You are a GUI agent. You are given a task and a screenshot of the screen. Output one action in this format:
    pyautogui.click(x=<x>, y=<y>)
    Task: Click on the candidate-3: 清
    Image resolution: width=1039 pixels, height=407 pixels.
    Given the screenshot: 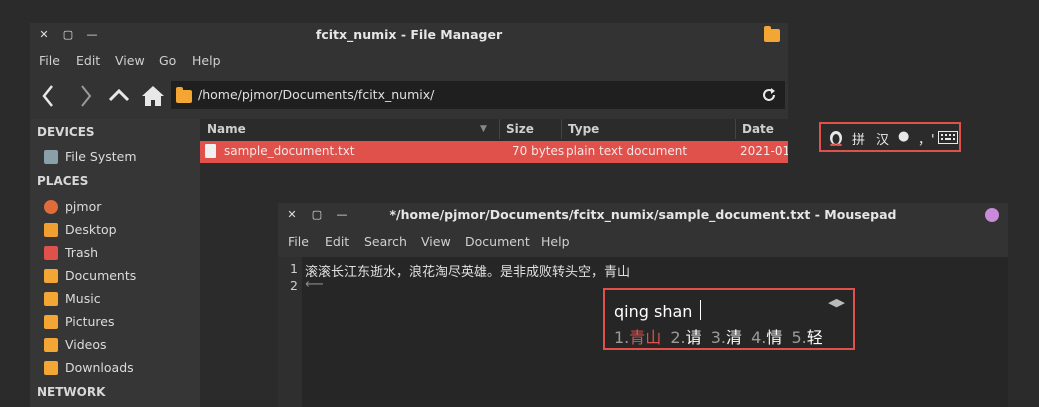 What is the action you would take?
    pyautogui.click(x=734, y=337)
    